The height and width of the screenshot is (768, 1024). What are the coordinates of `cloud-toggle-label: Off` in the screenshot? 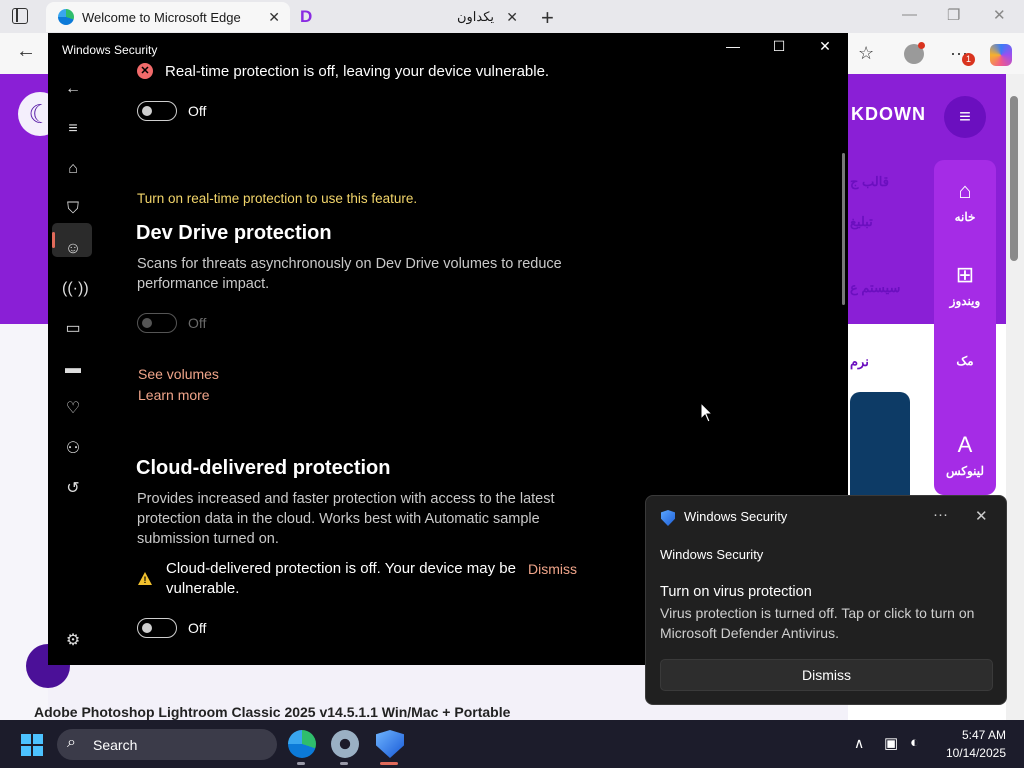 It's located at (197, 628).